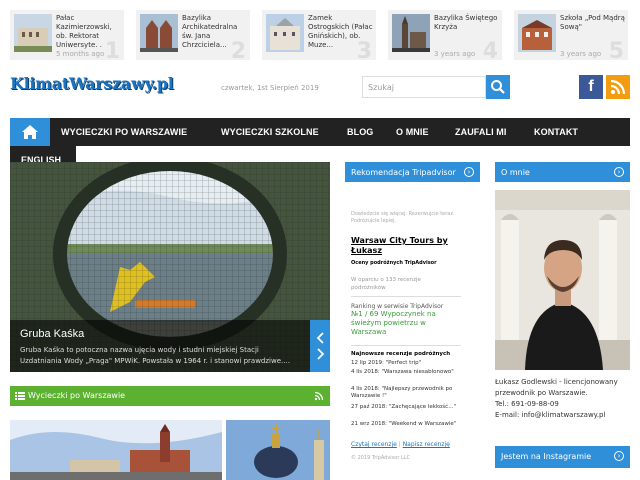 This screenshot has height=480, width=640. What do you see at coordinates (490, 49) in the screenshot?
I see `post-number: 4` at bounding box center [490, 49].